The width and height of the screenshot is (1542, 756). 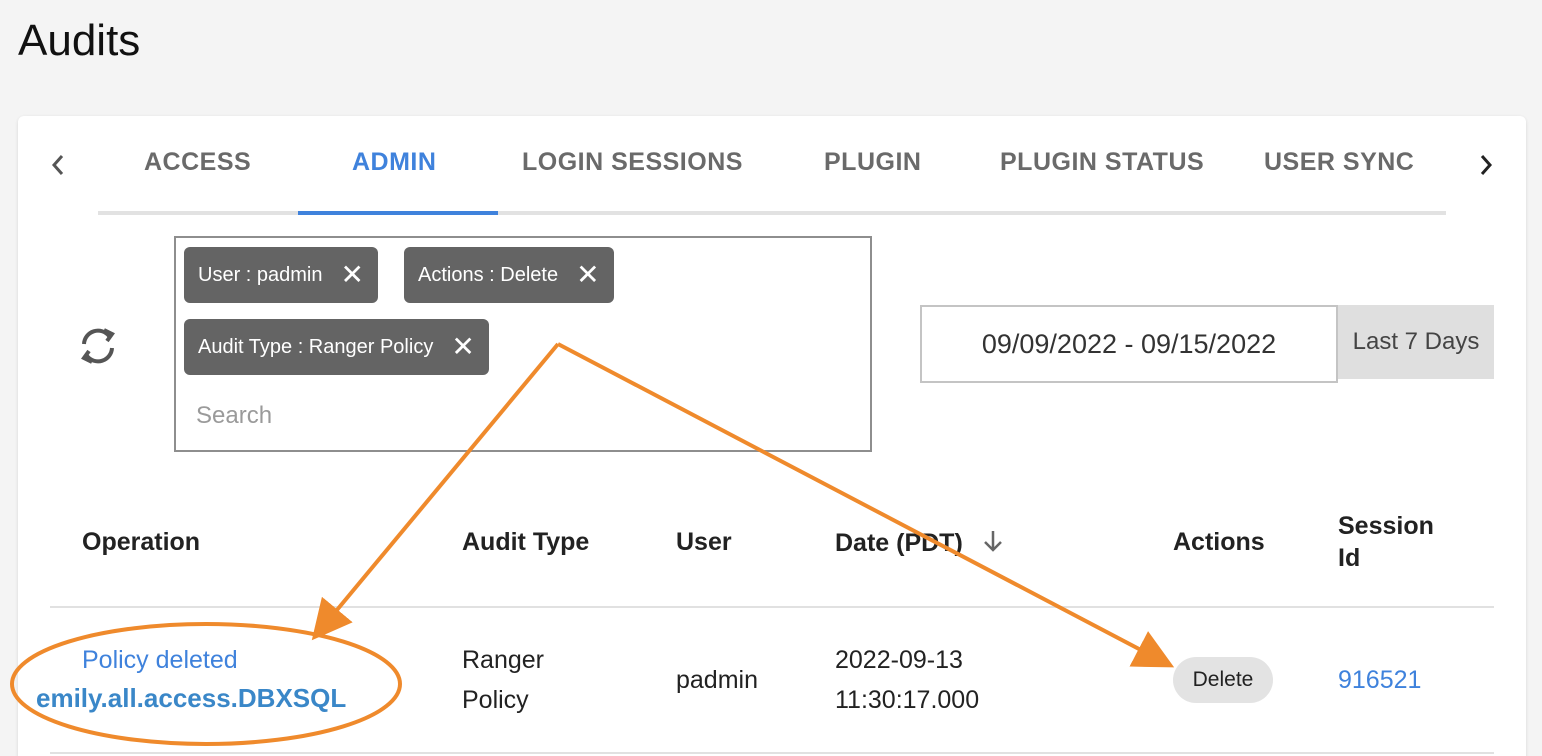 What do you see at coordinates (632, 166) in the screenshot?
I see `tab-login-sessions: LOGIN SESSIONS` at bounding box center [632, 166].